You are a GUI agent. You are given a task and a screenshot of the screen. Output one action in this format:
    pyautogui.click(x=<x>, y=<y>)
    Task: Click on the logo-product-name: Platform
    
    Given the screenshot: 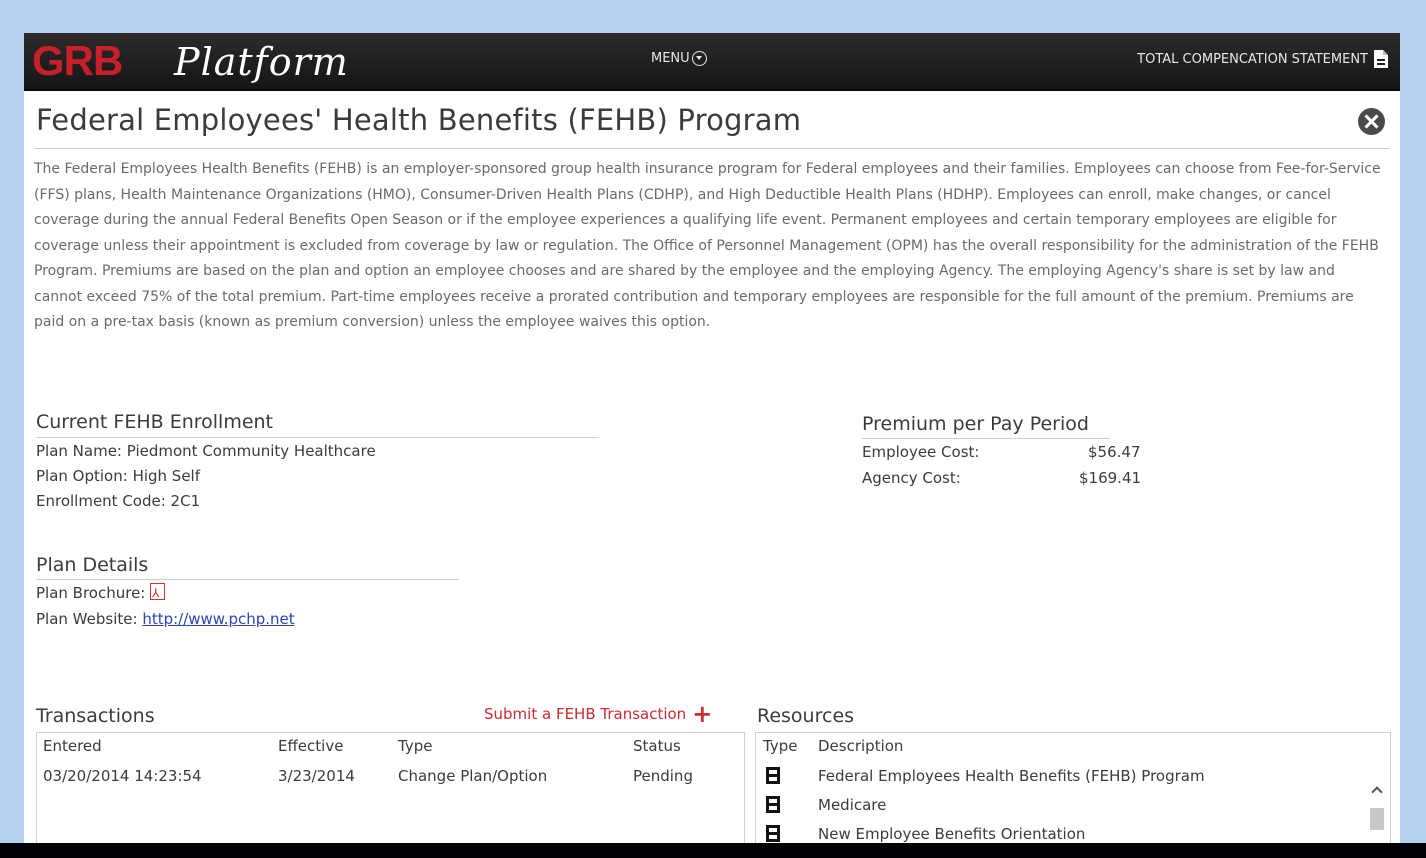 What is the action you would take?
    pyautogui.click(x=261, y=62)
    